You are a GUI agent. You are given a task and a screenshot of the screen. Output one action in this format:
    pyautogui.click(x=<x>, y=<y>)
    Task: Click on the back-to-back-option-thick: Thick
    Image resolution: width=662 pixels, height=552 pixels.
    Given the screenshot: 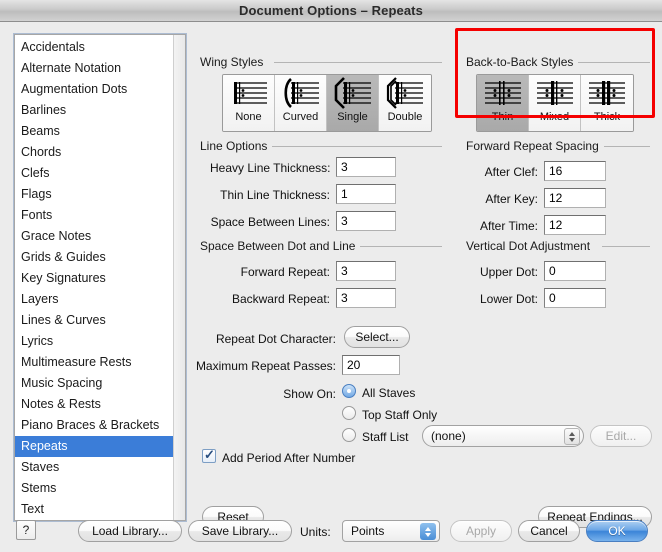 What is the action you would take?
    pyautogui.click(x=607, y=103)
    